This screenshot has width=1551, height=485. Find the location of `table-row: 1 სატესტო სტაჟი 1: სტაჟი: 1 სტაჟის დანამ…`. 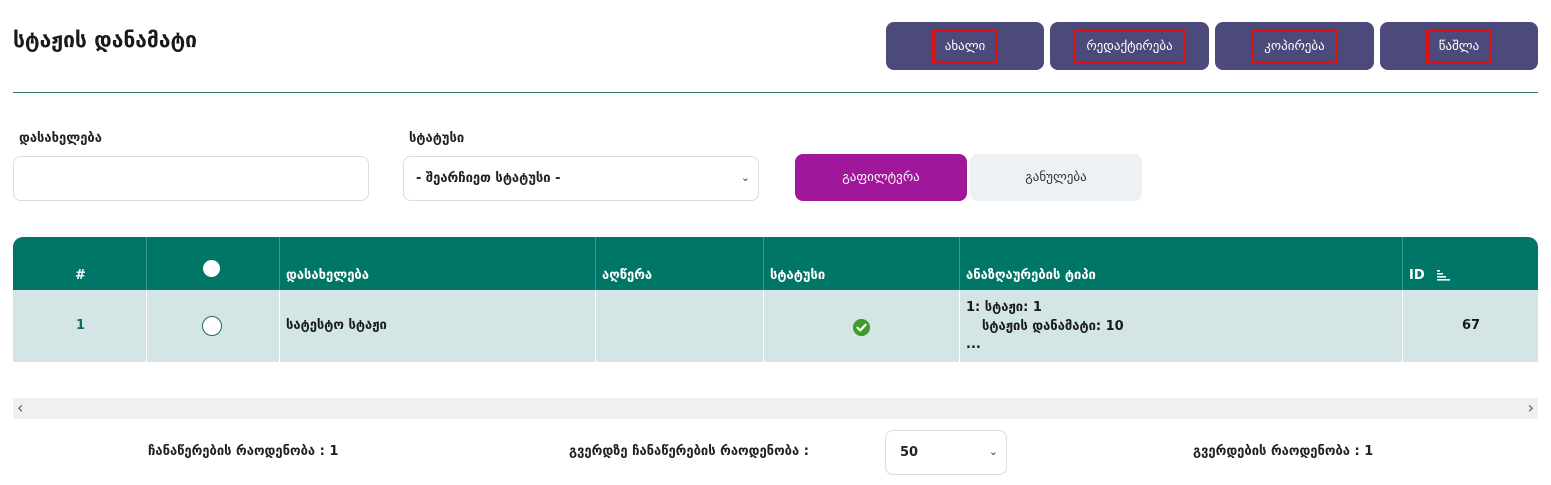

table-row: 1 სატესტო სტაჟი 1: სტაჟი: 1 სტაჟის დანამ… is located at coordinates (775, 326).